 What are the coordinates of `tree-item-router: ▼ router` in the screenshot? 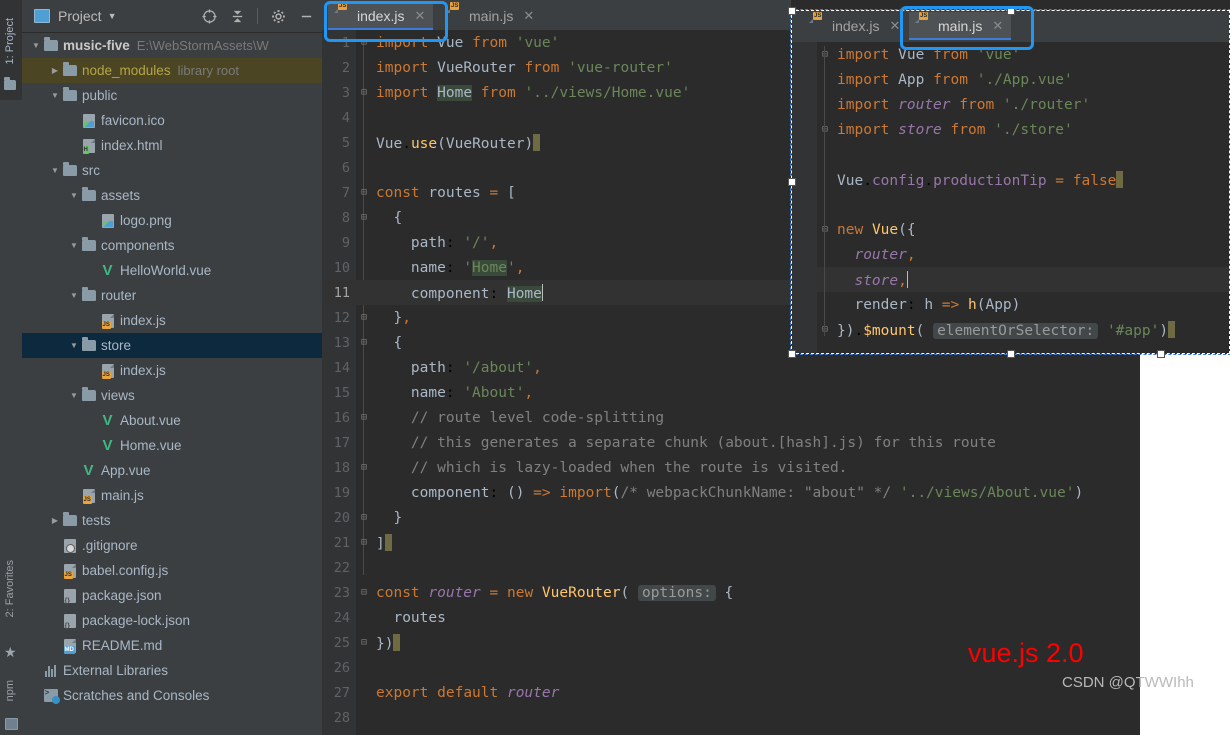 It's located at (172, 295).